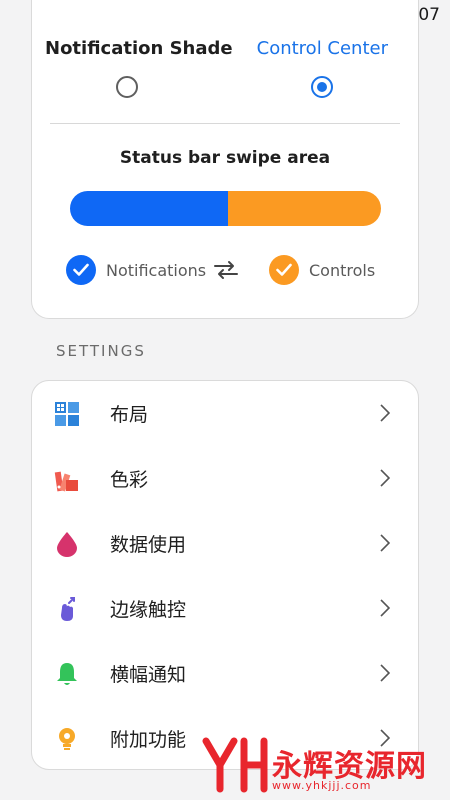  I want to click on controls-label: Controls, so click(342, 270).